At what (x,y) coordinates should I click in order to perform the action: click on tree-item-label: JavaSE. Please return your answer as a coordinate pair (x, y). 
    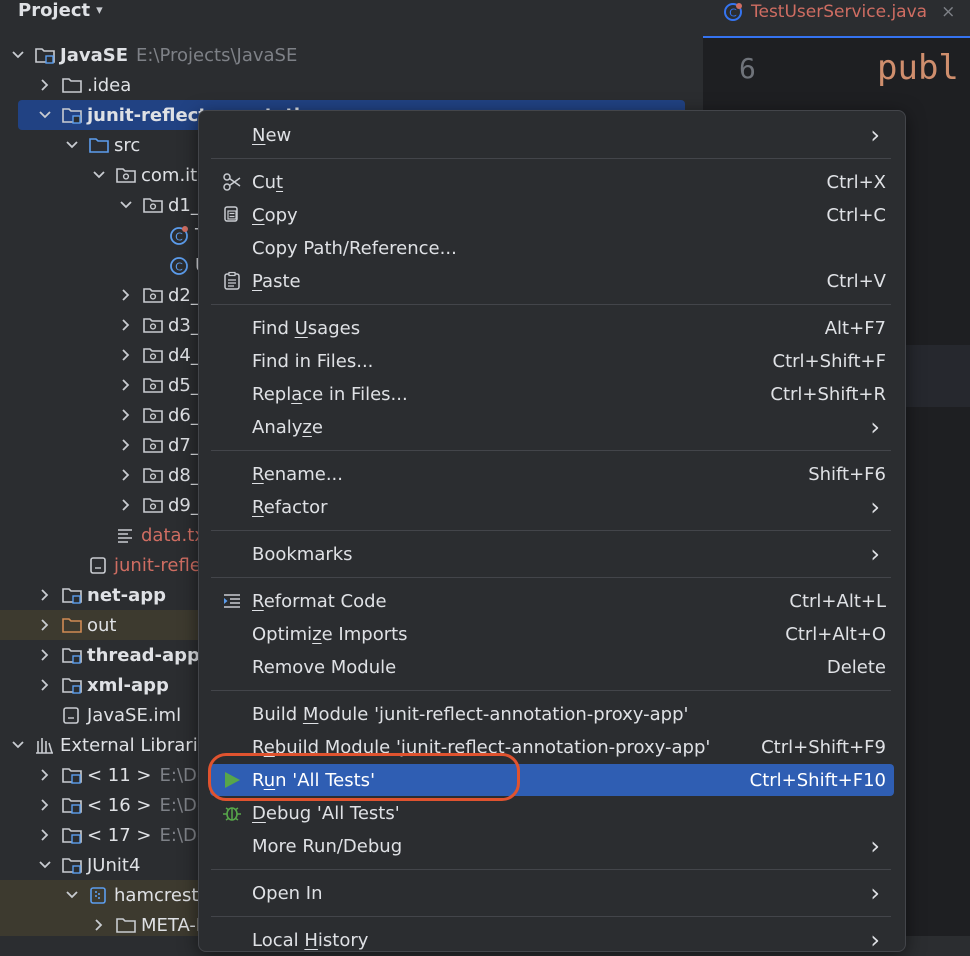
    Looking at the image, I should click on (94, 55).